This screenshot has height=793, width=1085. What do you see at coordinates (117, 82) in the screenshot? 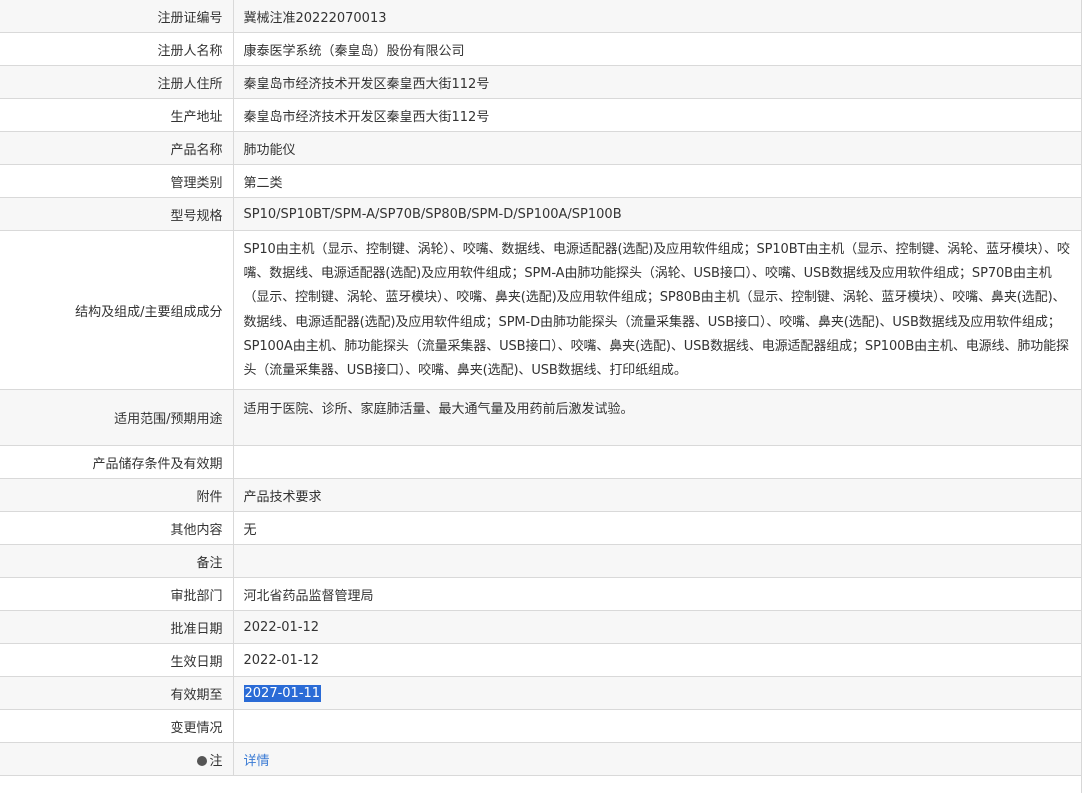
I see `field-label: 注册人住所` at bounding box center [117, 82].